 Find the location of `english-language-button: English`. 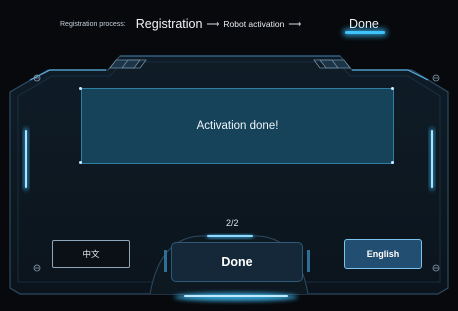

english-language-button: English is located at coordinates (383, 254).